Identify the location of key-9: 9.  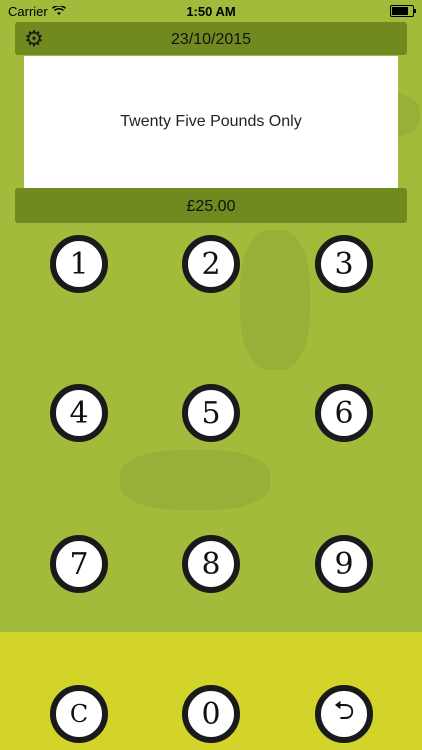
(344, 564).